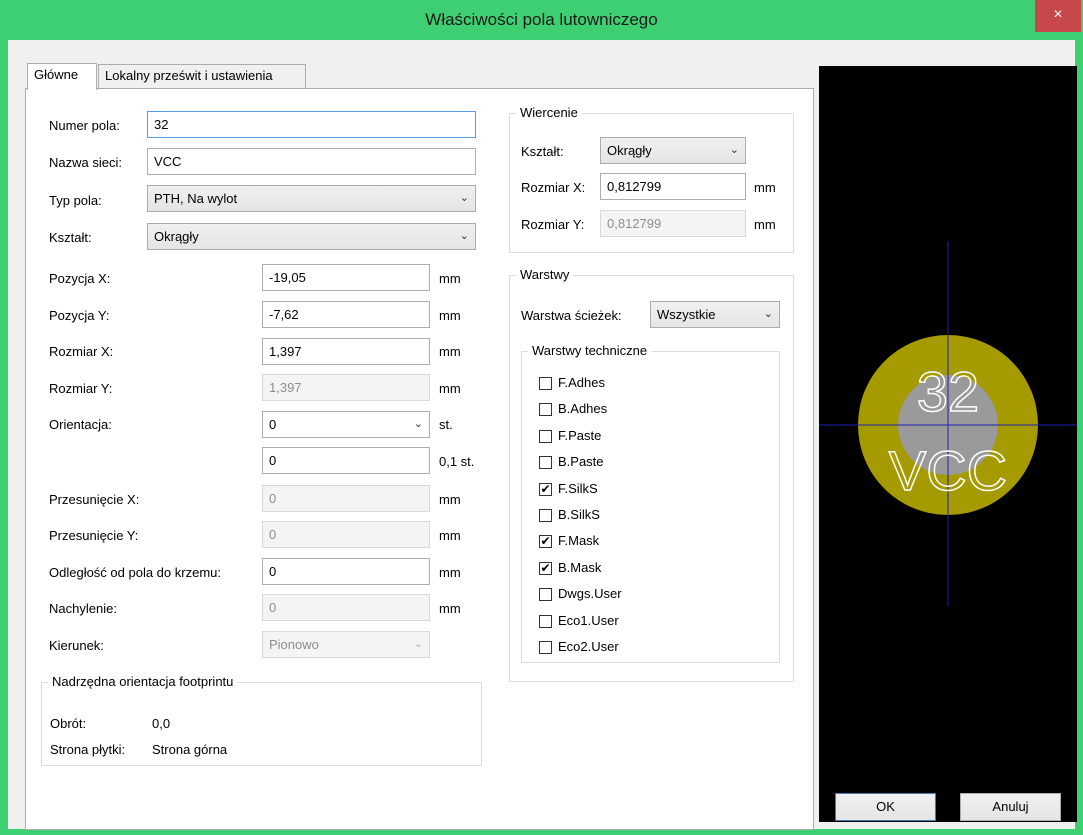 The image size is (1083, 835). Describe the element at coordinates (346, 314) in the screenshot. I see `position-y-input: -7,62` at that location.